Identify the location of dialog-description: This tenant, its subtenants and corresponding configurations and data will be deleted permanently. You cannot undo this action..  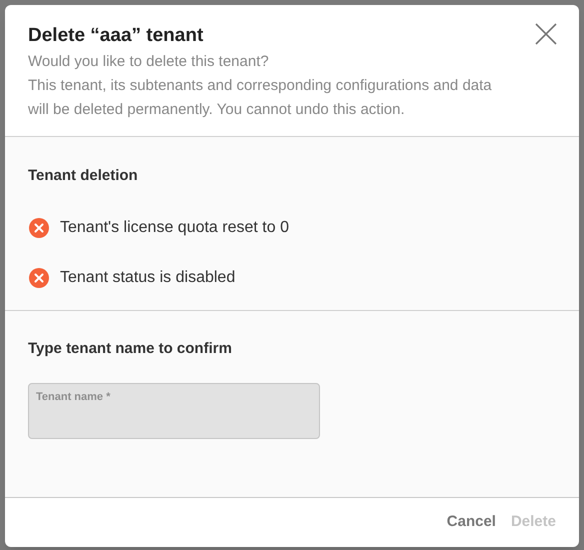
(260, 98).